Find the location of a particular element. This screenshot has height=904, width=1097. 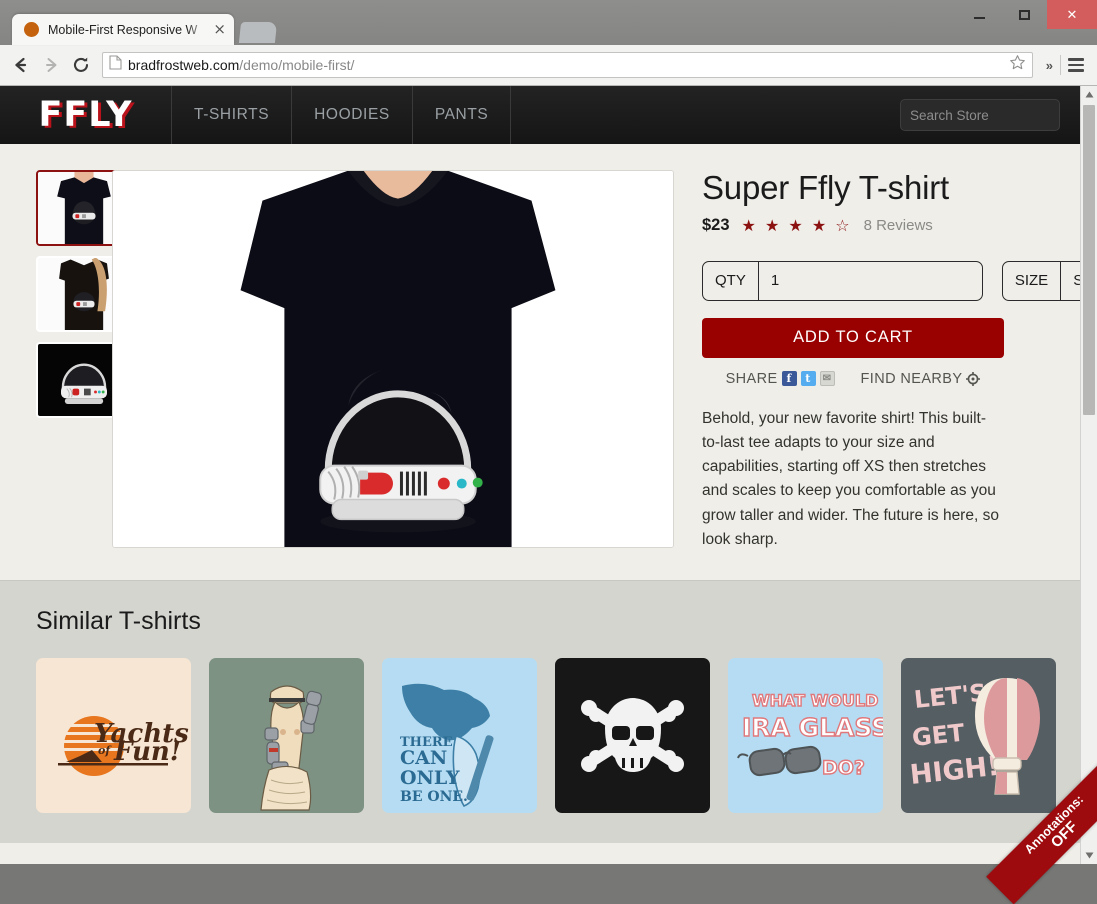

url-domain: bradfrostweb.com is located at coordinates (183, 65).